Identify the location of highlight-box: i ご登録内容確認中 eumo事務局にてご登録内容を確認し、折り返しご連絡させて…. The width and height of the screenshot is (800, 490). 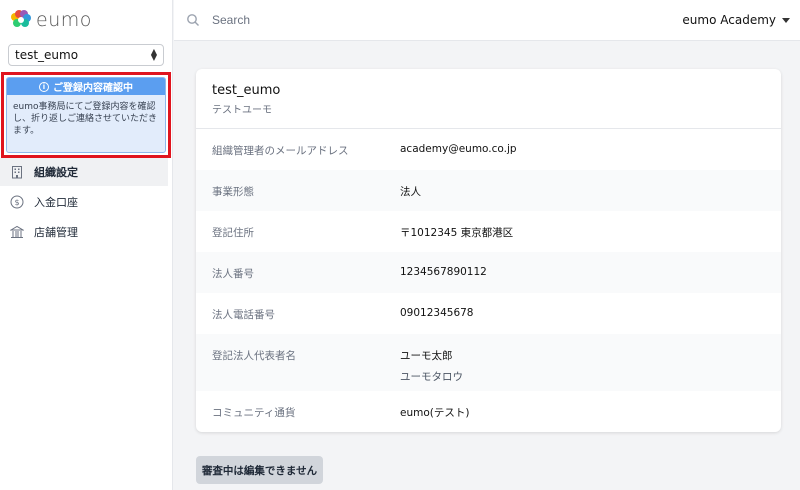
(86, 115).